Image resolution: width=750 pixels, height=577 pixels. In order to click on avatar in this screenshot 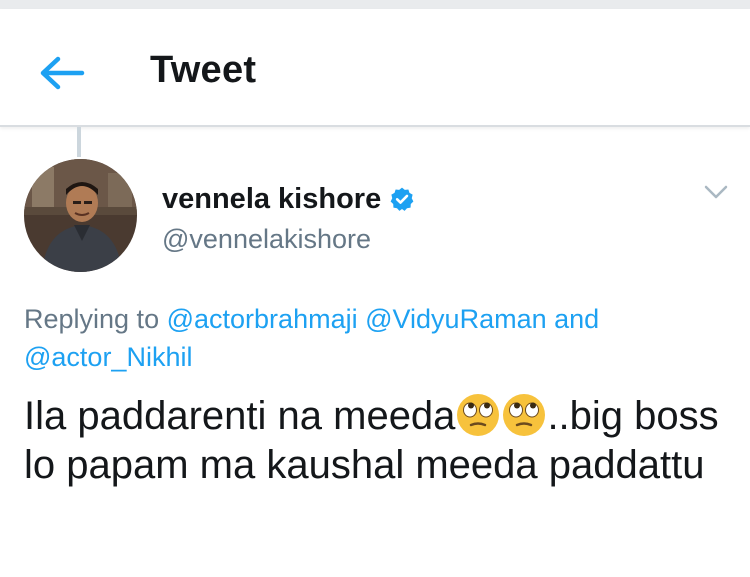, I will do `click(80, 215)`.